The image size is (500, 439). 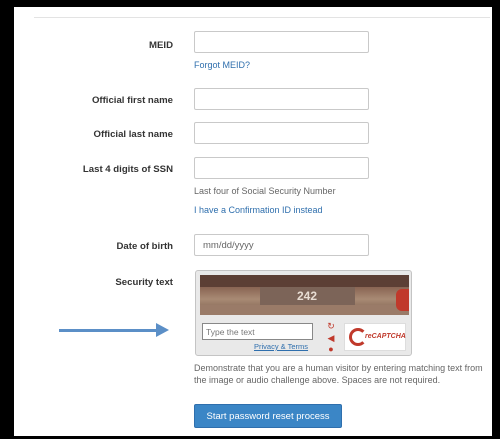 What do you see at coordinates (268, 416) in the screenshot?
I see `start-reset-button: Start password reset process` at bounding box center [268, 416].